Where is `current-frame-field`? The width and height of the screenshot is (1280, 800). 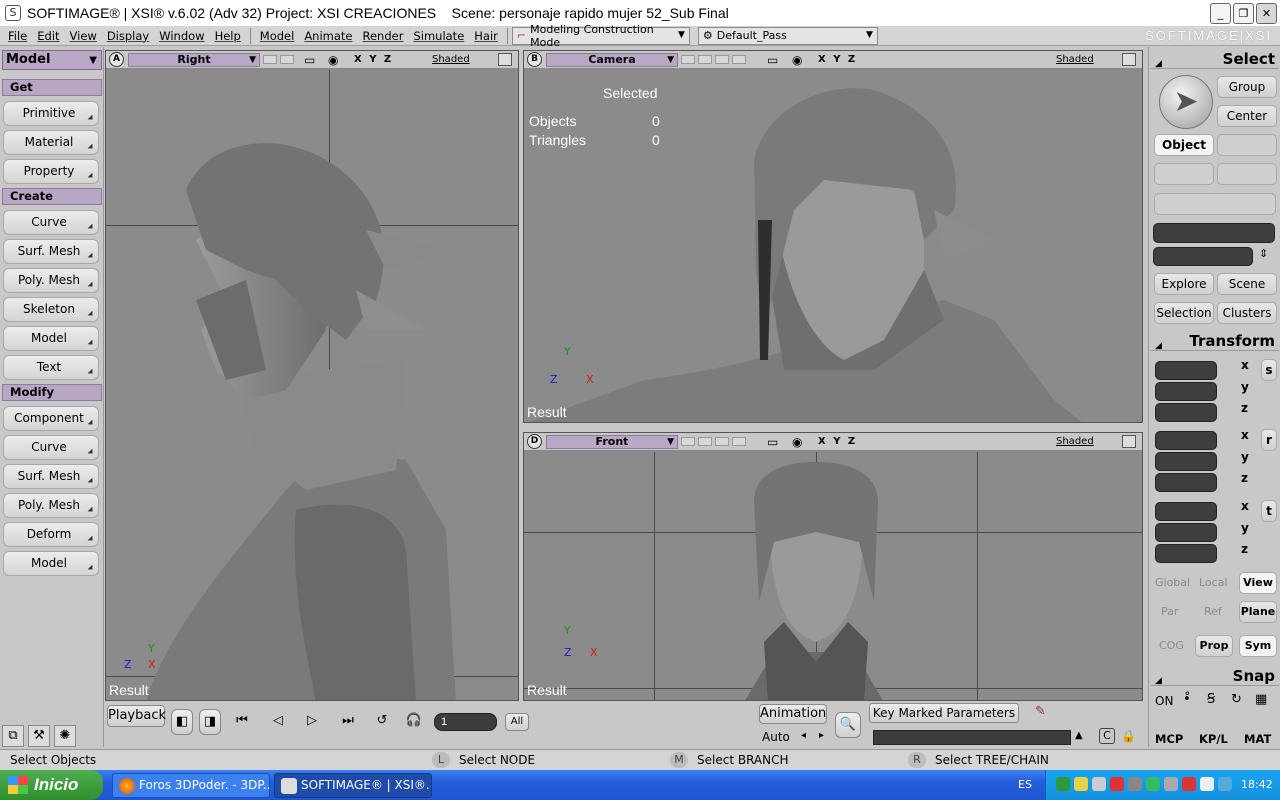
current-frame-field is located at coordinates (465, 722).